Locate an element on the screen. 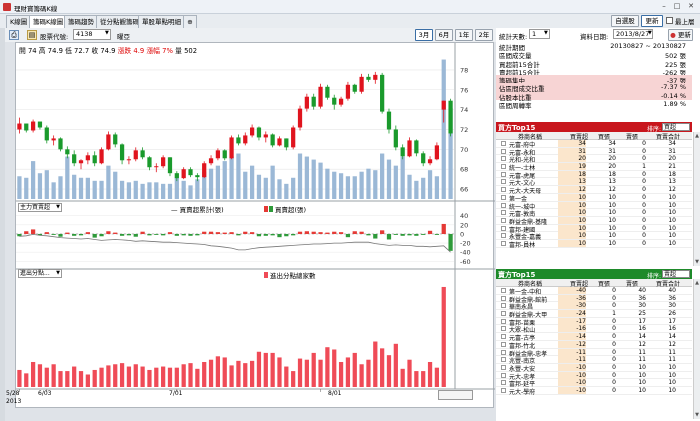 The height and width of the screenshot is (421, 700). range-2y-button: 2年 is located at coordinates (484, 35).